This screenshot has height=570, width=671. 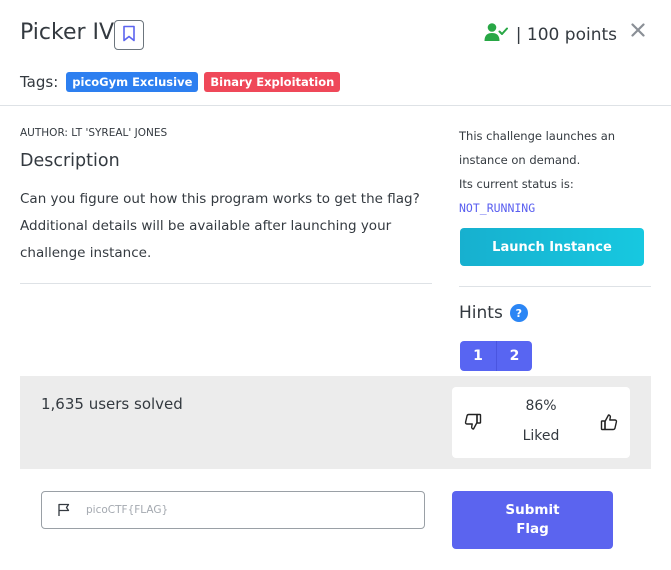 What do you see at coordinates (537, 136) in the screenshot?
I see `instance-info-line: This challenge launches an` at bounding box center [537, 136].